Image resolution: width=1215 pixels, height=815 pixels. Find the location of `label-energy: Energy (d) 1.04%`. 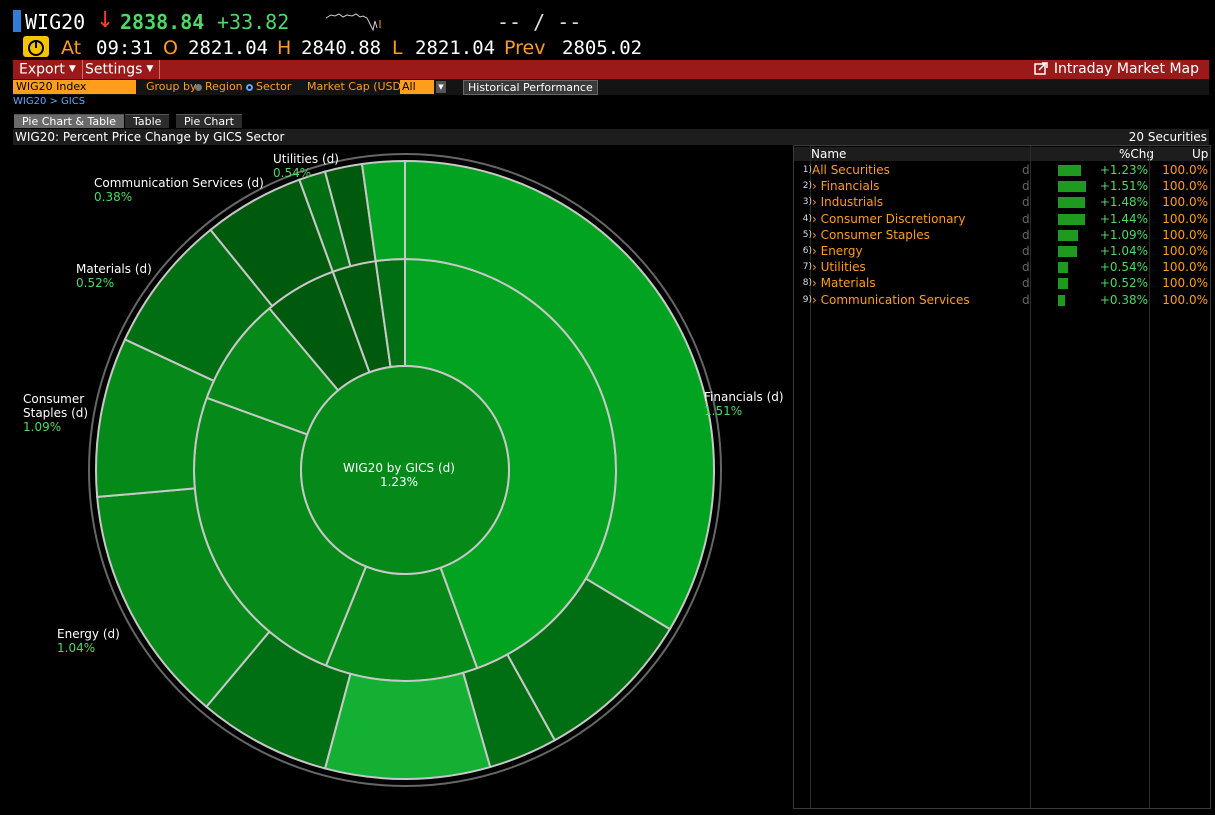

label-energy: Energy (d) 1.04% is located at coordinates (88, 641).